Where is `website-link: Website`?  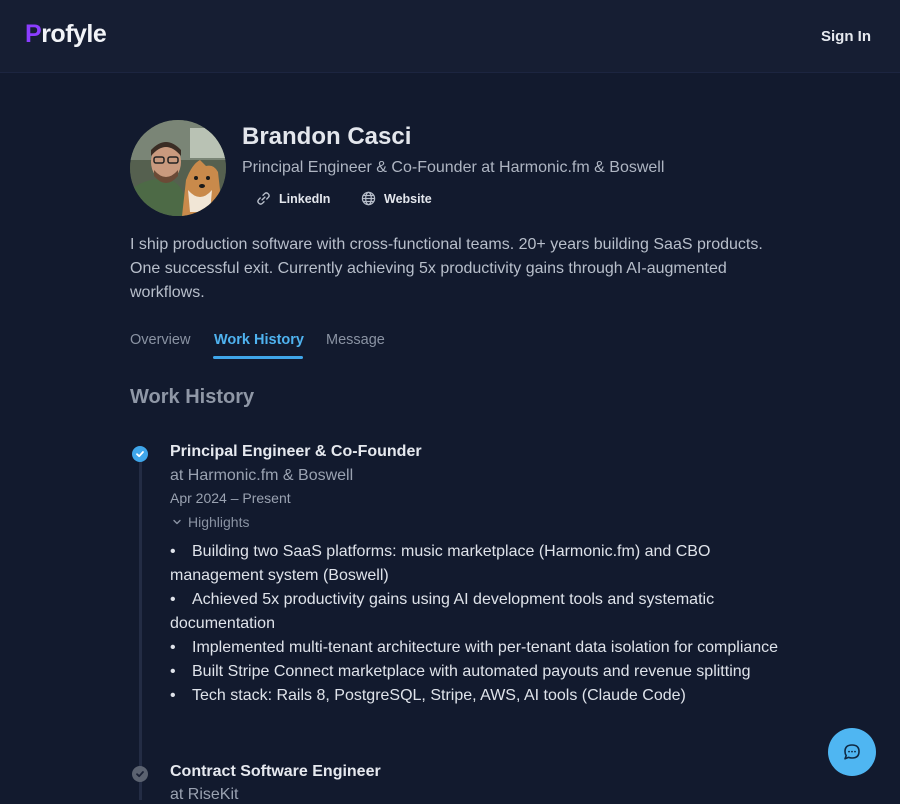
website-link: Website is located at coordinates (396, 198).